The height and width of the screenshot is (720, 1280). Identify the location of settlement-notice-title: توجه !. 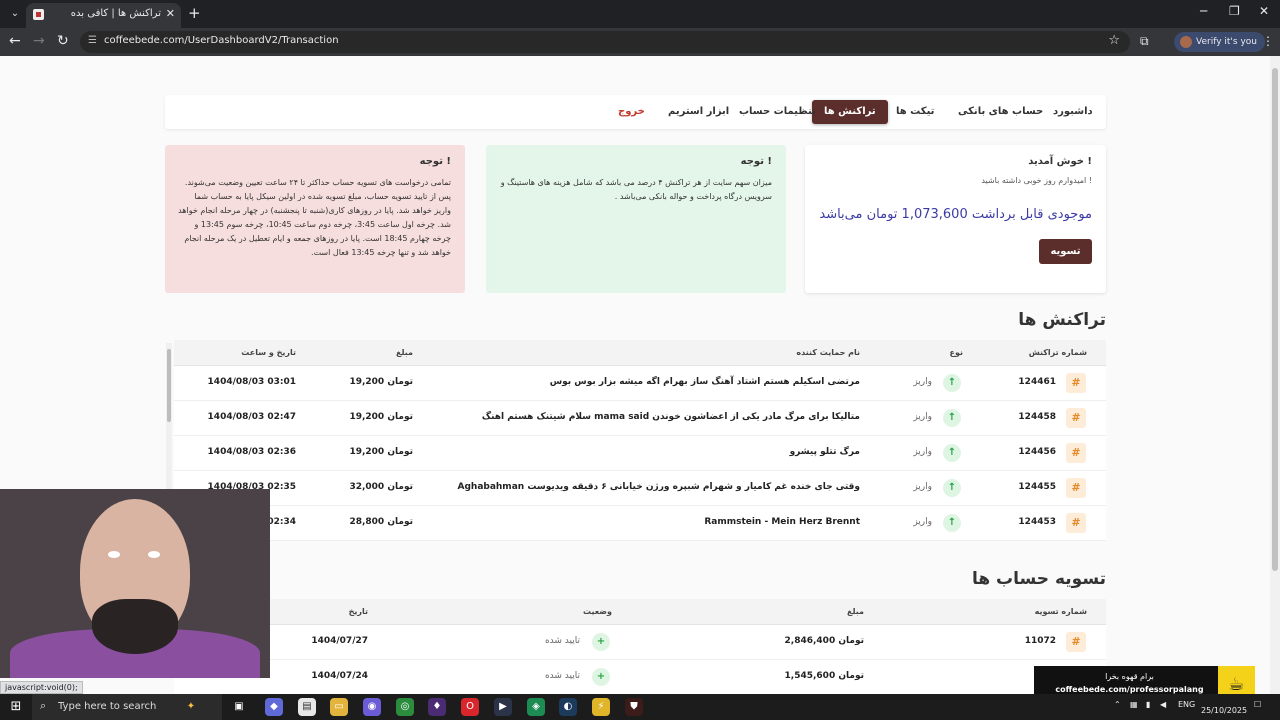
(435, 161).